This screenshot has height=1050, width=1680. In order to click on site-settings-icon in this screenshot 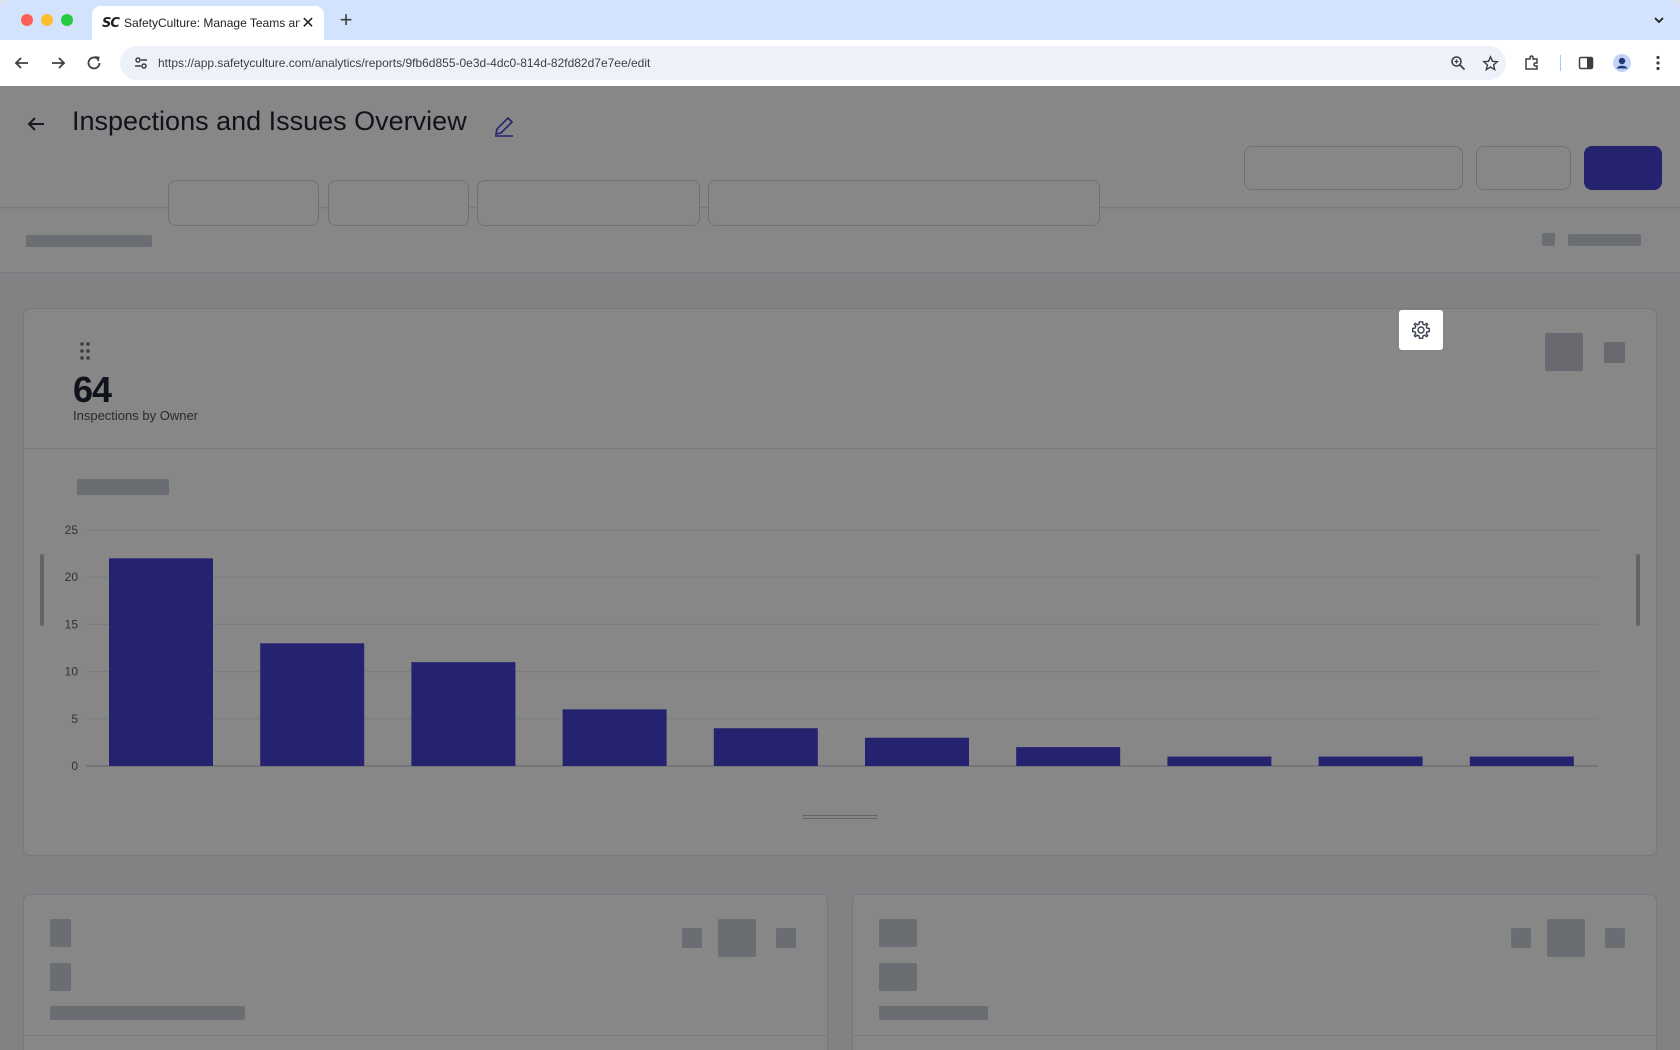, I will do `click(141, 63)`.